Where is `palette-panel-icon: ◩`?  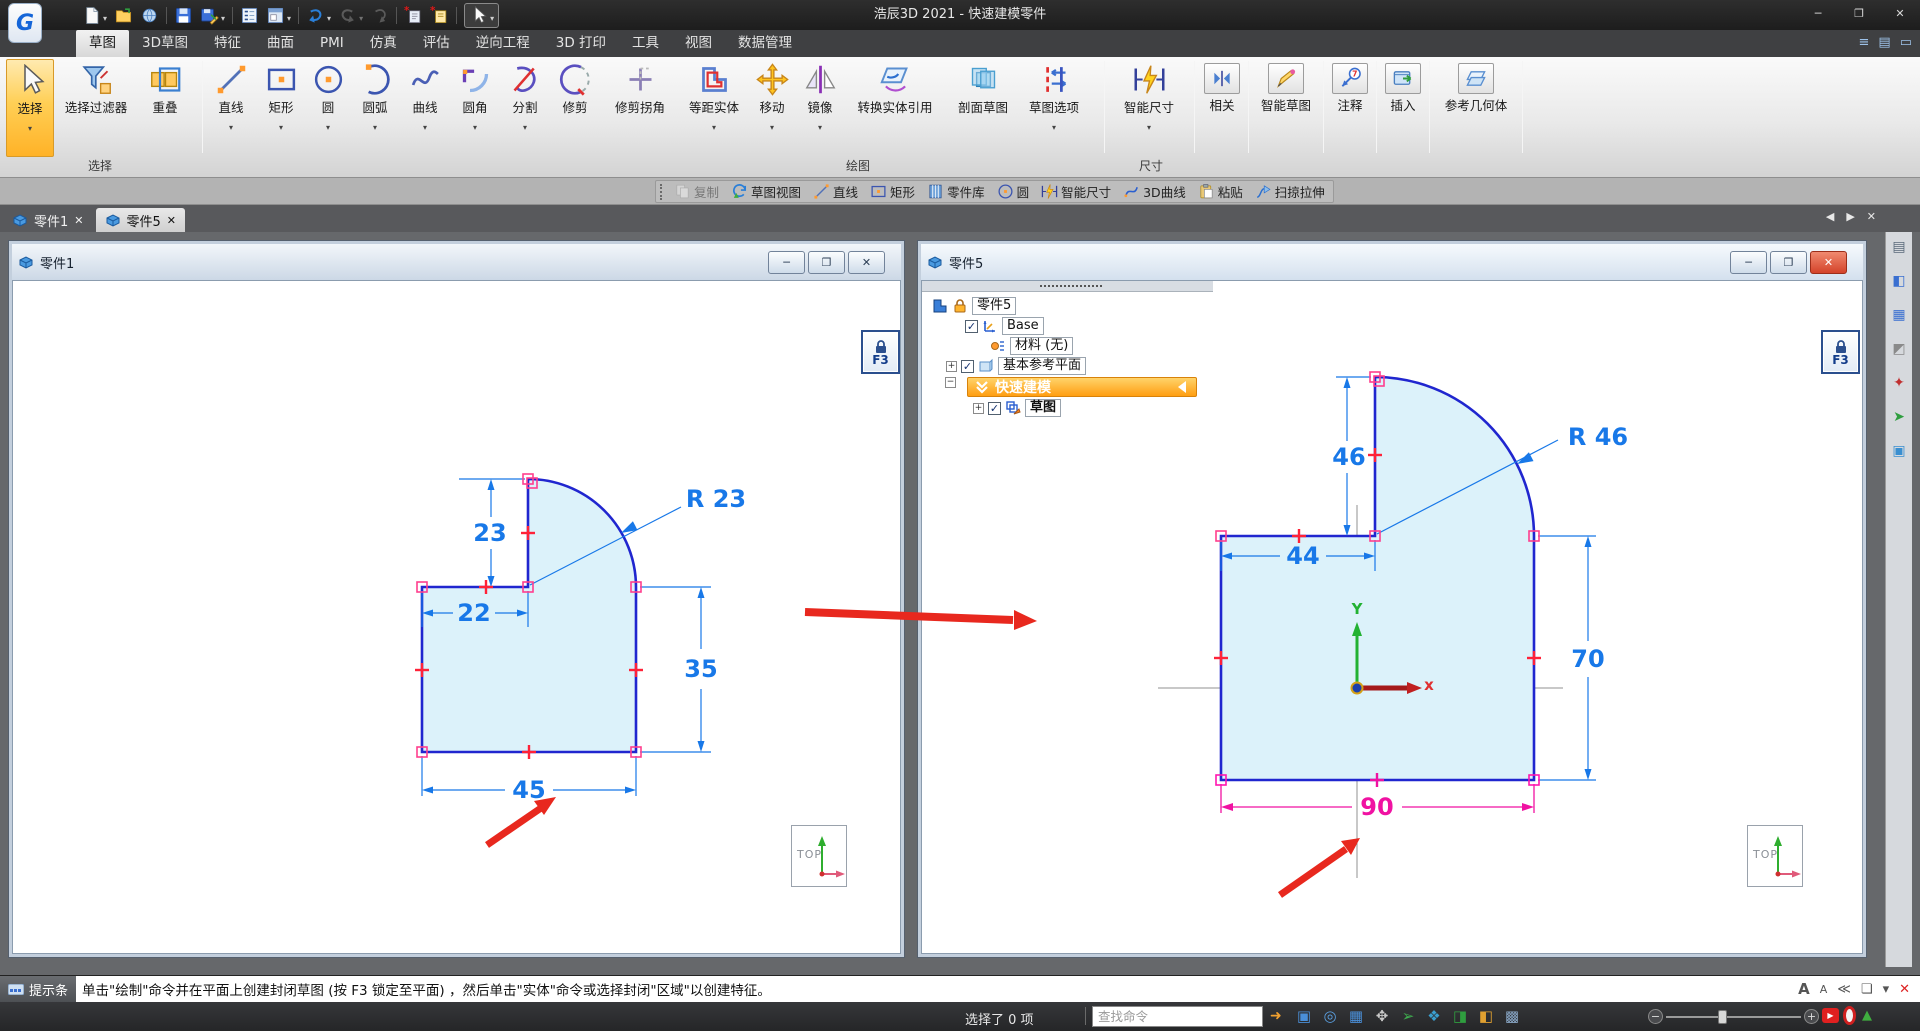
palette-panel-icon: ◩ is located at coordinates (1899, 349).